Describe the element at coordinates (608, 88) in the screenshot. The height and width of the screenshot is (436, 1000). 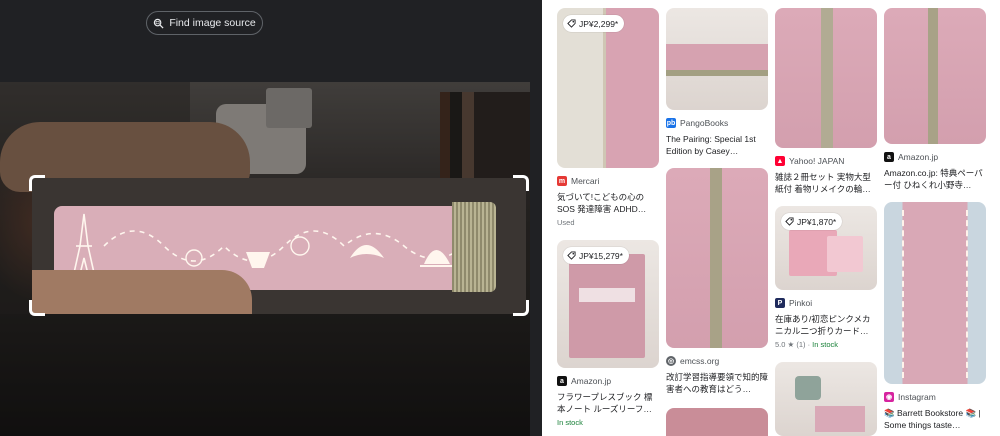
I see `result-thumbnail: JP¥2,299*` at that location.